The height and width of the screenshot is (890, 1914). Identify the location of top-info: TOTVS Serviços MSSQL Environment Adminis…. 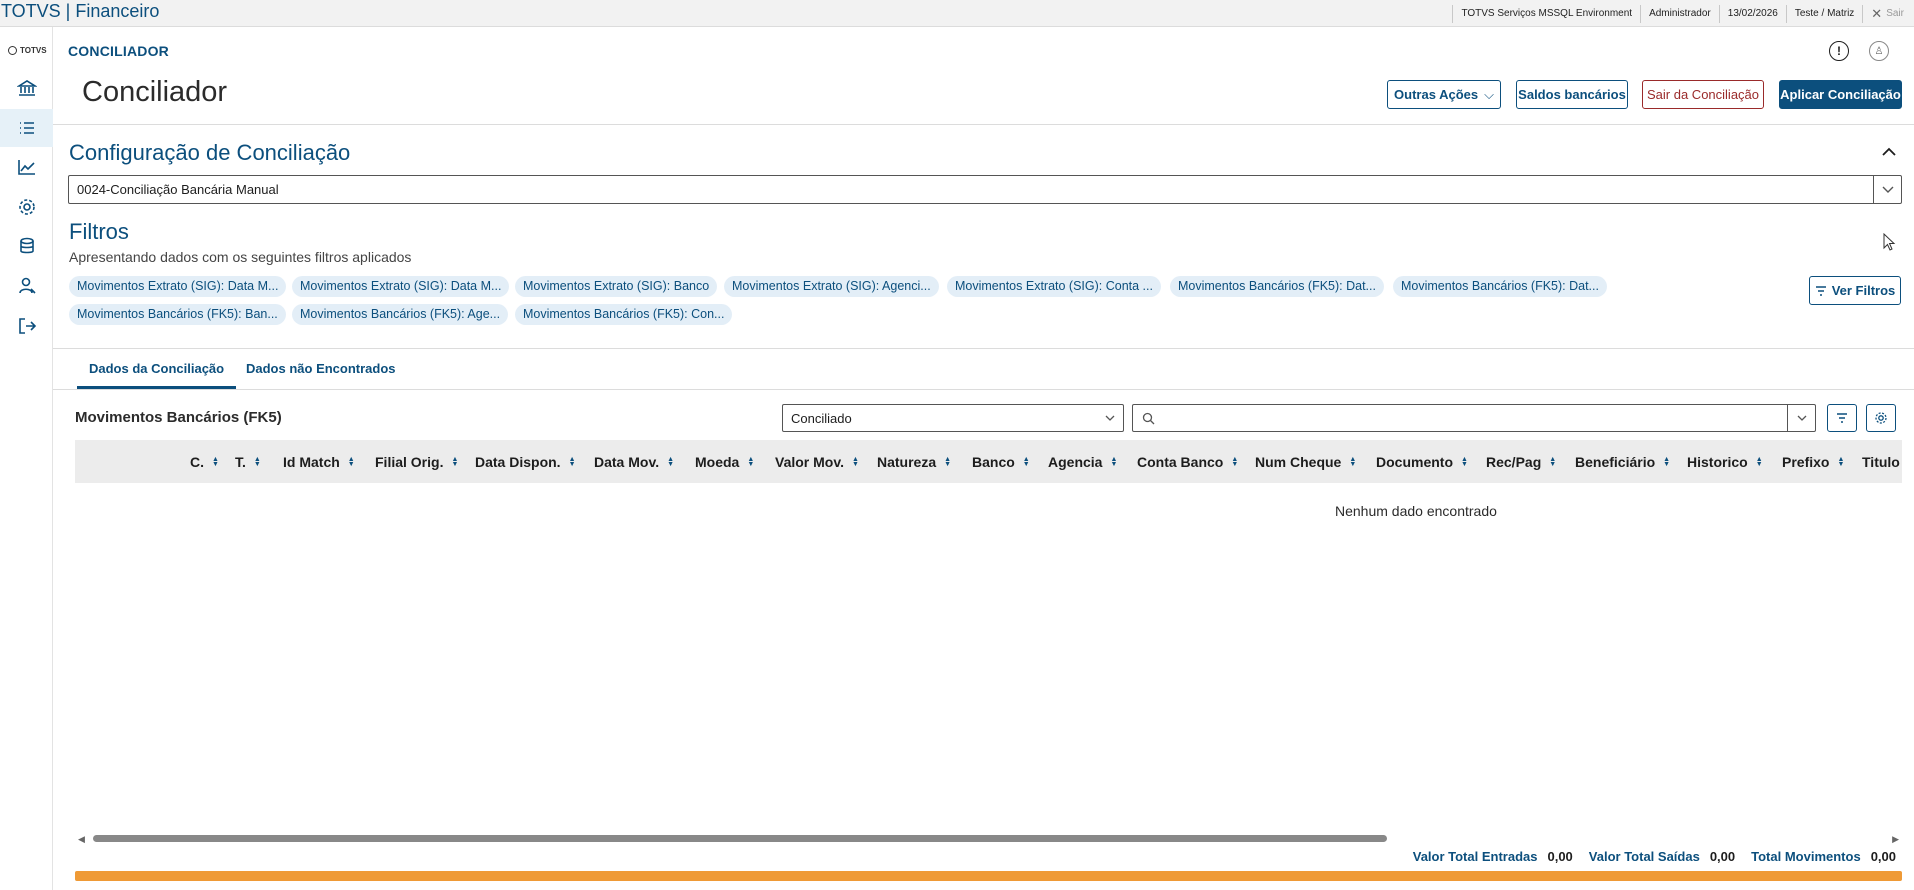
(1683, 14).